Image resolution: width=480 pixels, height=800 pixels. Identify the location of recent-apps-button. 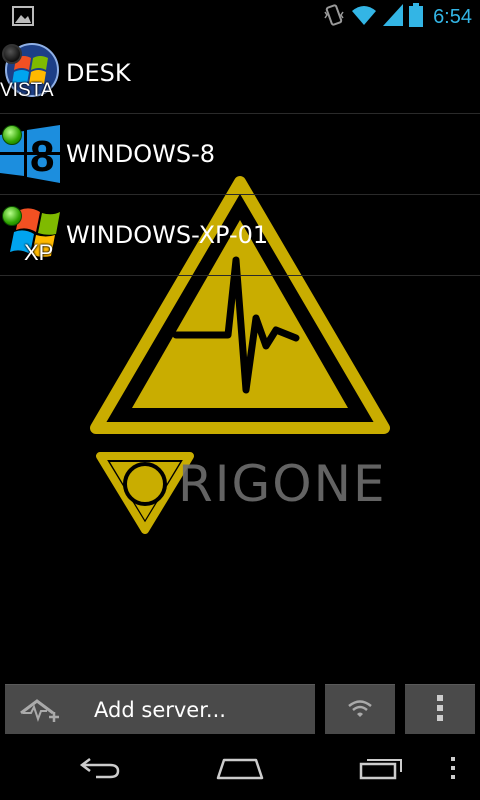
(382, 770).